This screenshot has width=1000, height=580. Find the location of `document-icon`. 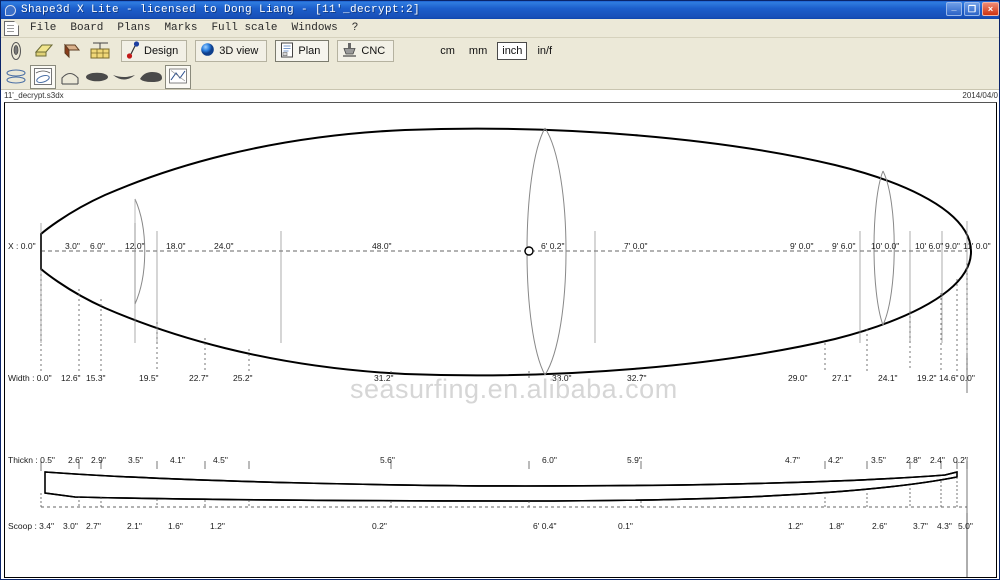

document-icon is located at coordinates (11, 28).